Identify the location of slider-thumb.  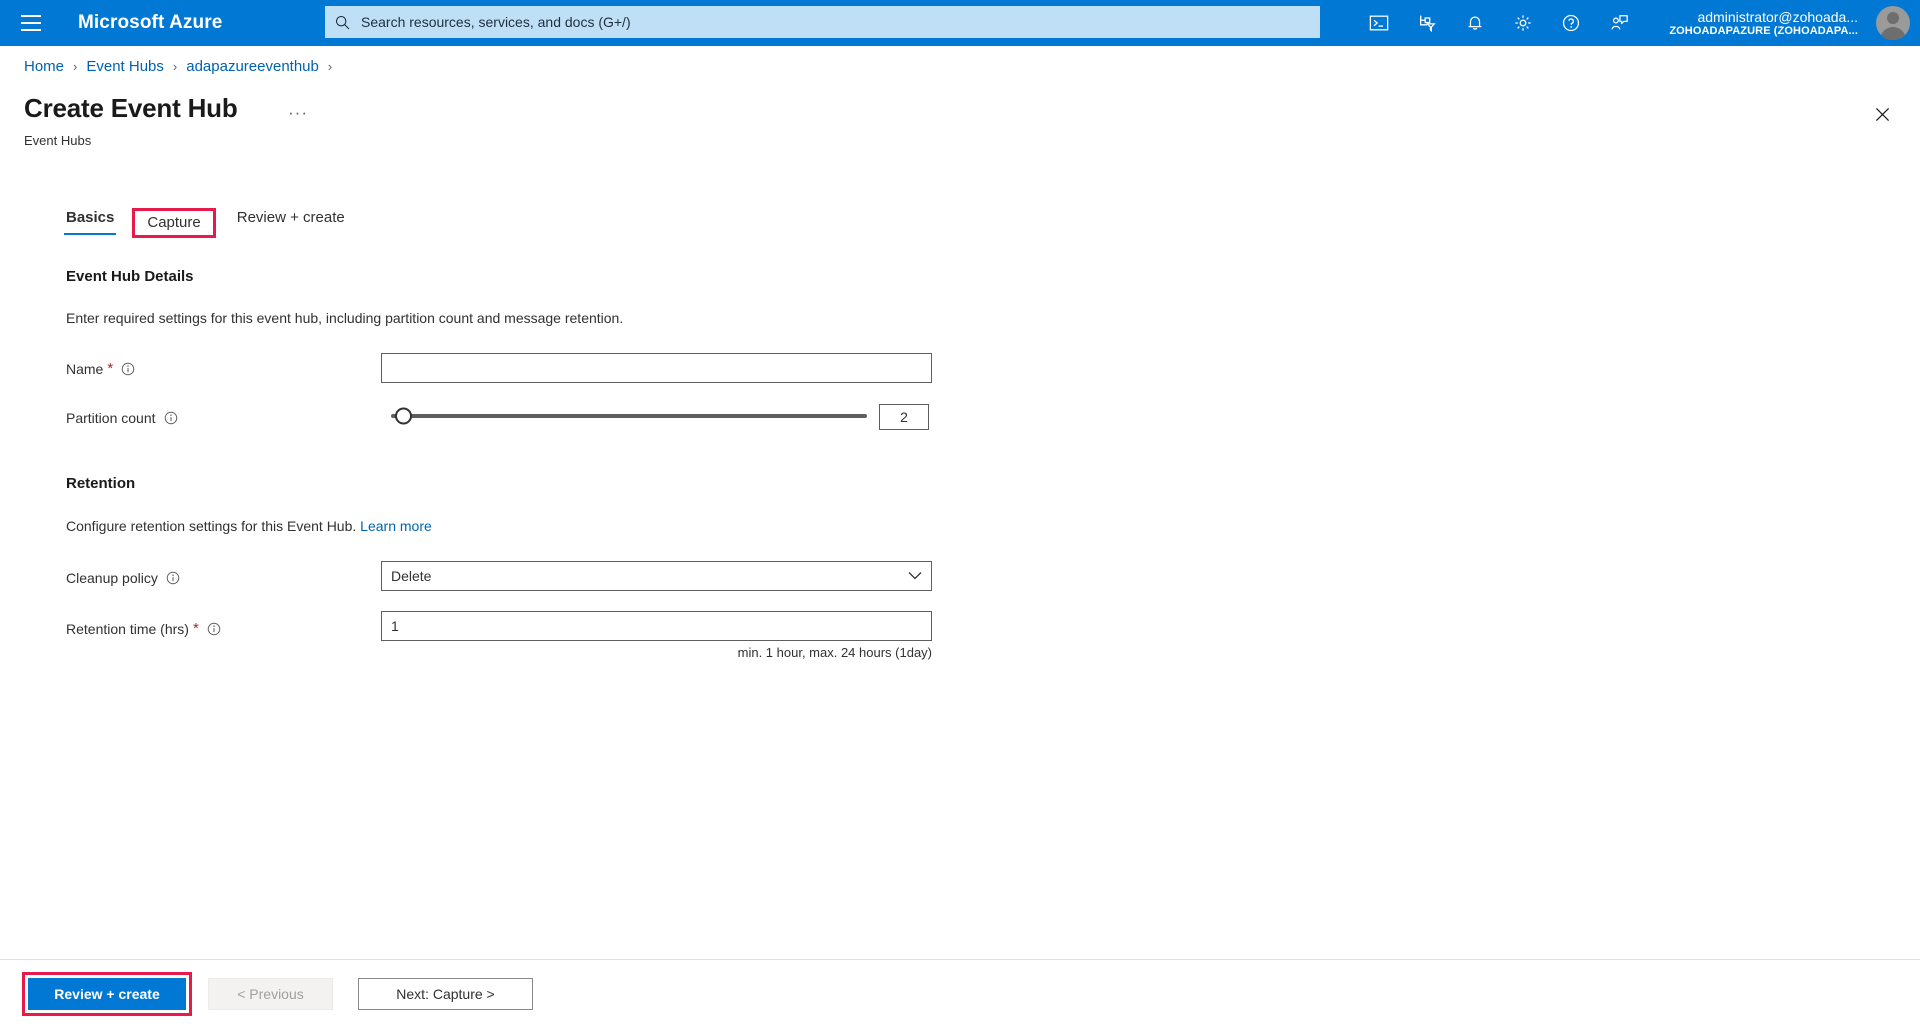
(404, 416).